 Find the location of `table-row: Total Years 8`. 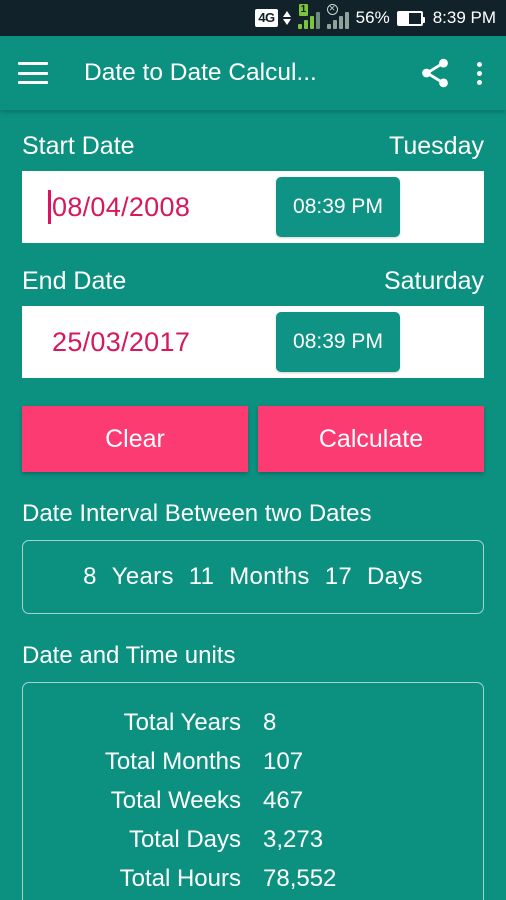

table-row: Total Years 8 is located at coordinates (253, 722).